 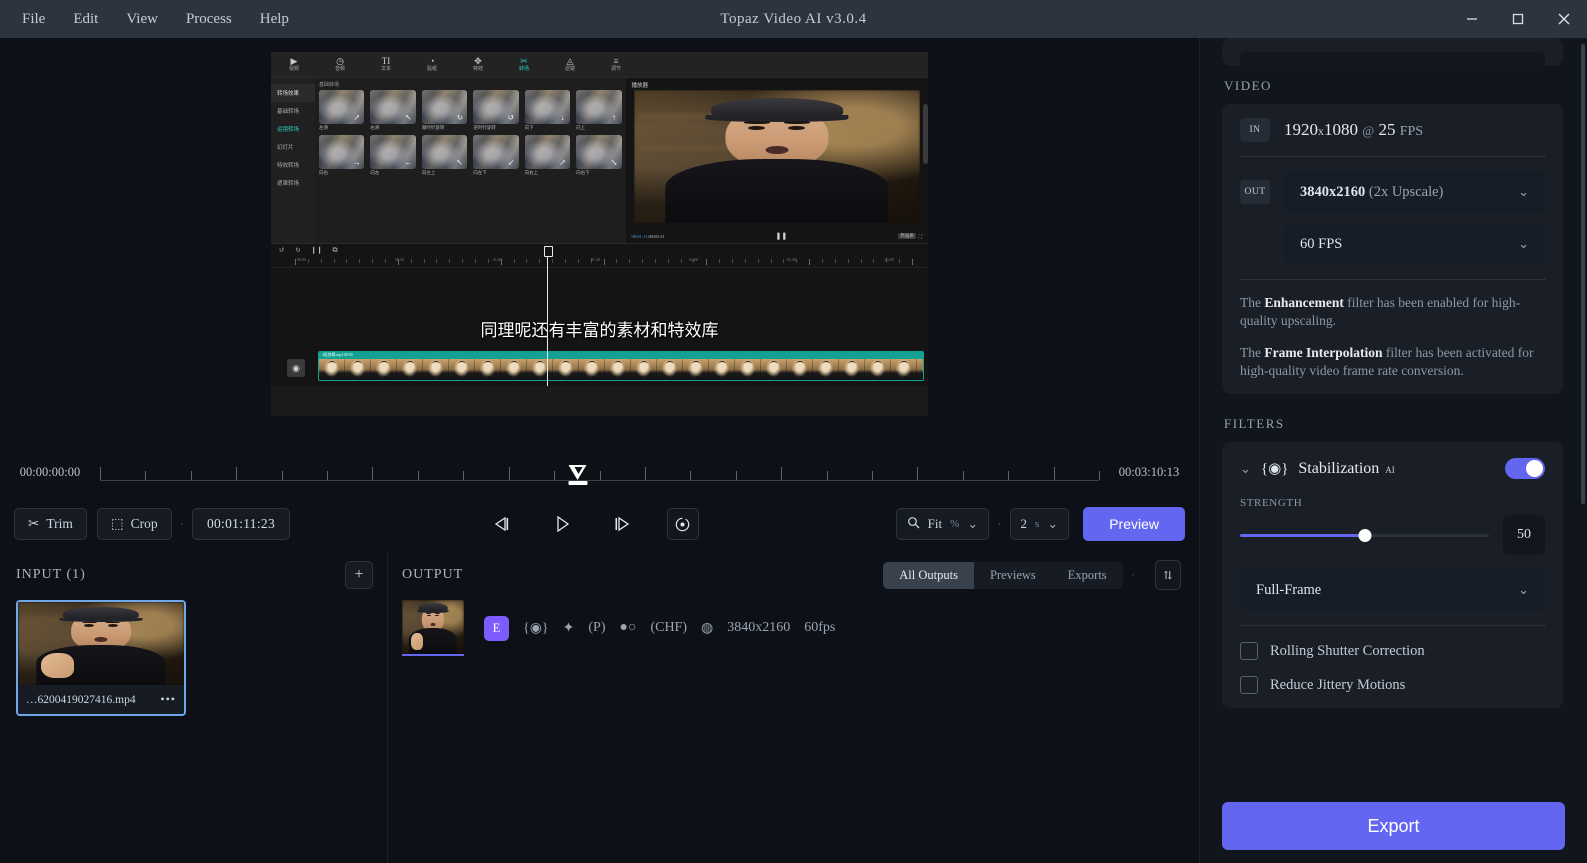 I want to click on strength-label: STRENGTH, so click(x=1271, y=503).